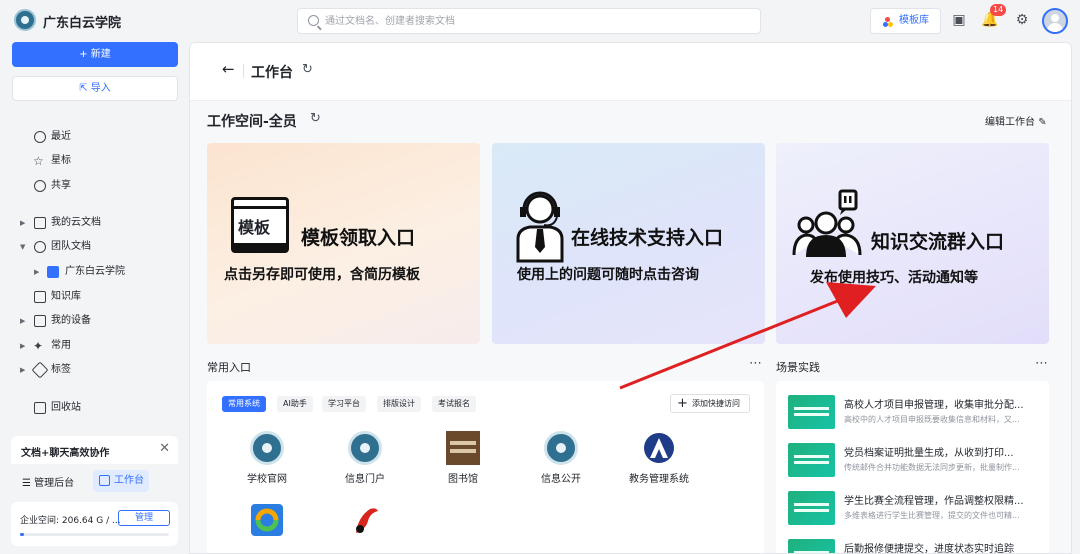 The image size is (1080, 554). Describe the element at coordinates (82, 21) in the screenshot. I see `app-title: 广东白云学院` at that location.